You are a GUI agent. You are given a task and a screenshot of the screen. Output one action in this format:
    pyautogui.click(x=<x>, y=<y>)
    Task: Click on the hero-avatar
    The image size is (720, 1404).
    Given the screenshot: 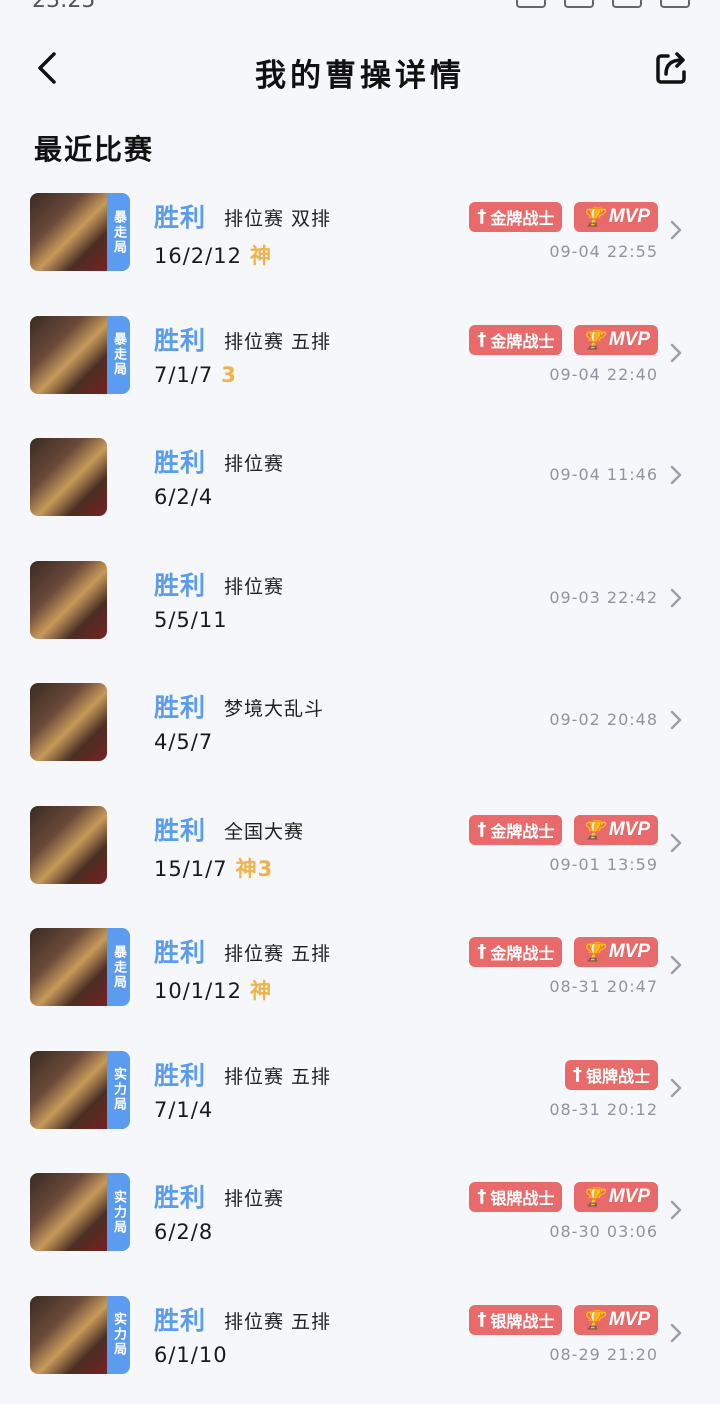 What is the action you would take?
    pyautogui.click(x=80, y=599)
    